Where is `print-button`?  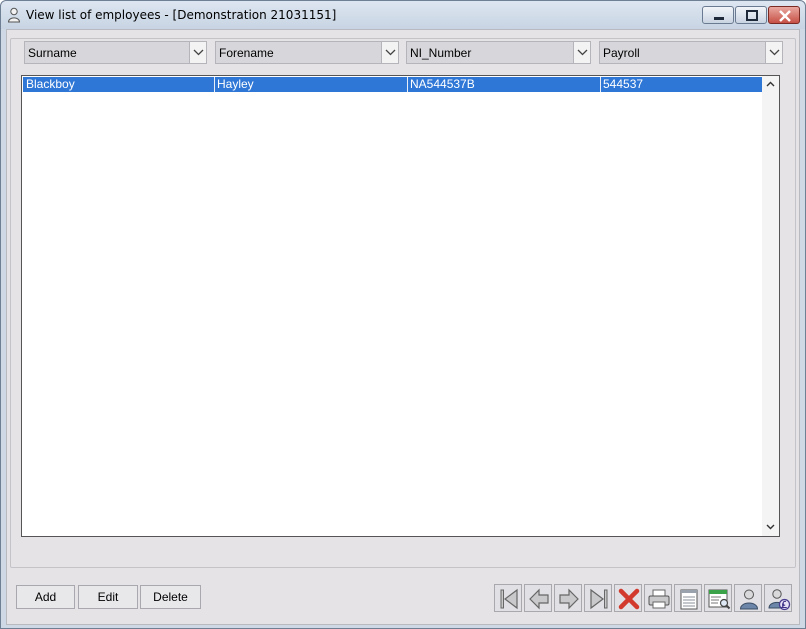
print-button is located at coordinates (658, 598).